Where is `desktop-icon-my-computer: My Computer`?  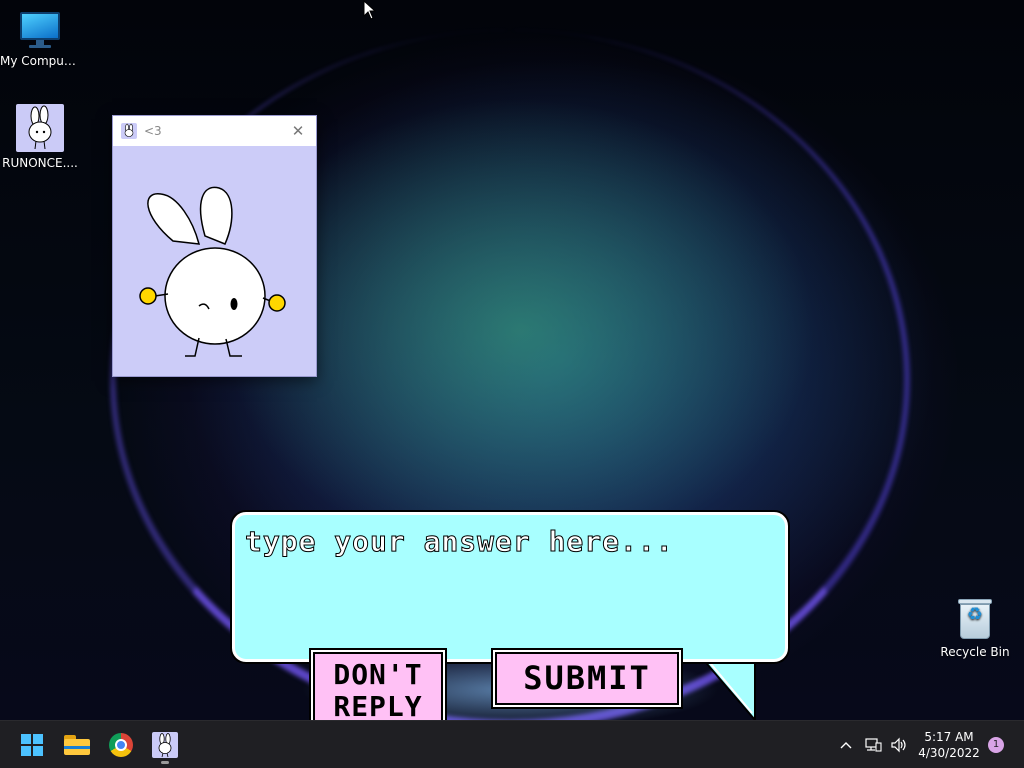 desktop-icon-my-computer: My Computer is located at coordinates (40, 39).